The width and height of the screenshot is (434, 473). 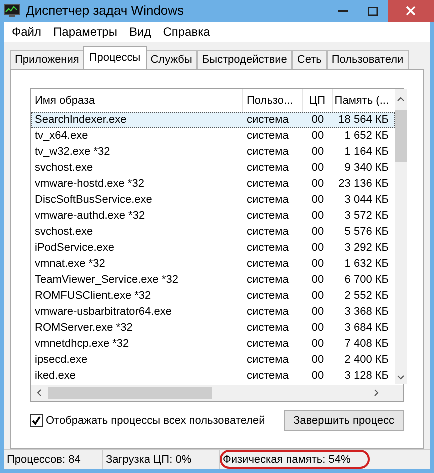 I want to click on table-cell-text: iPodService.exe, so click(x=75, y=248).